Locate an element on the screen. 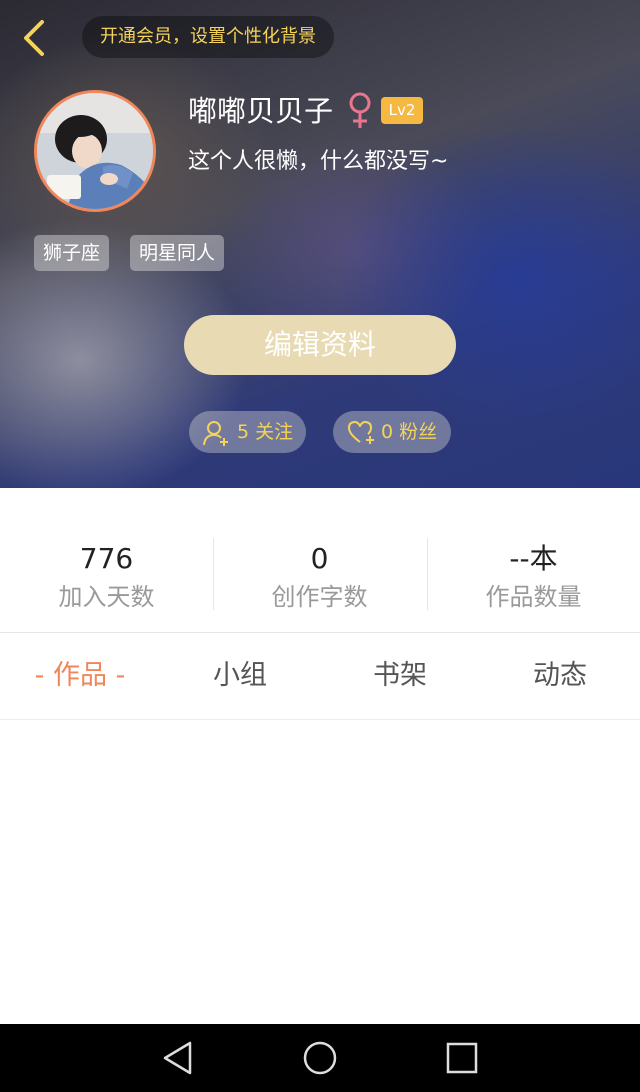 This screenshot has height=1092, width=640. tag-zodiac: 狮子座 is located at coordinates (72, 253).